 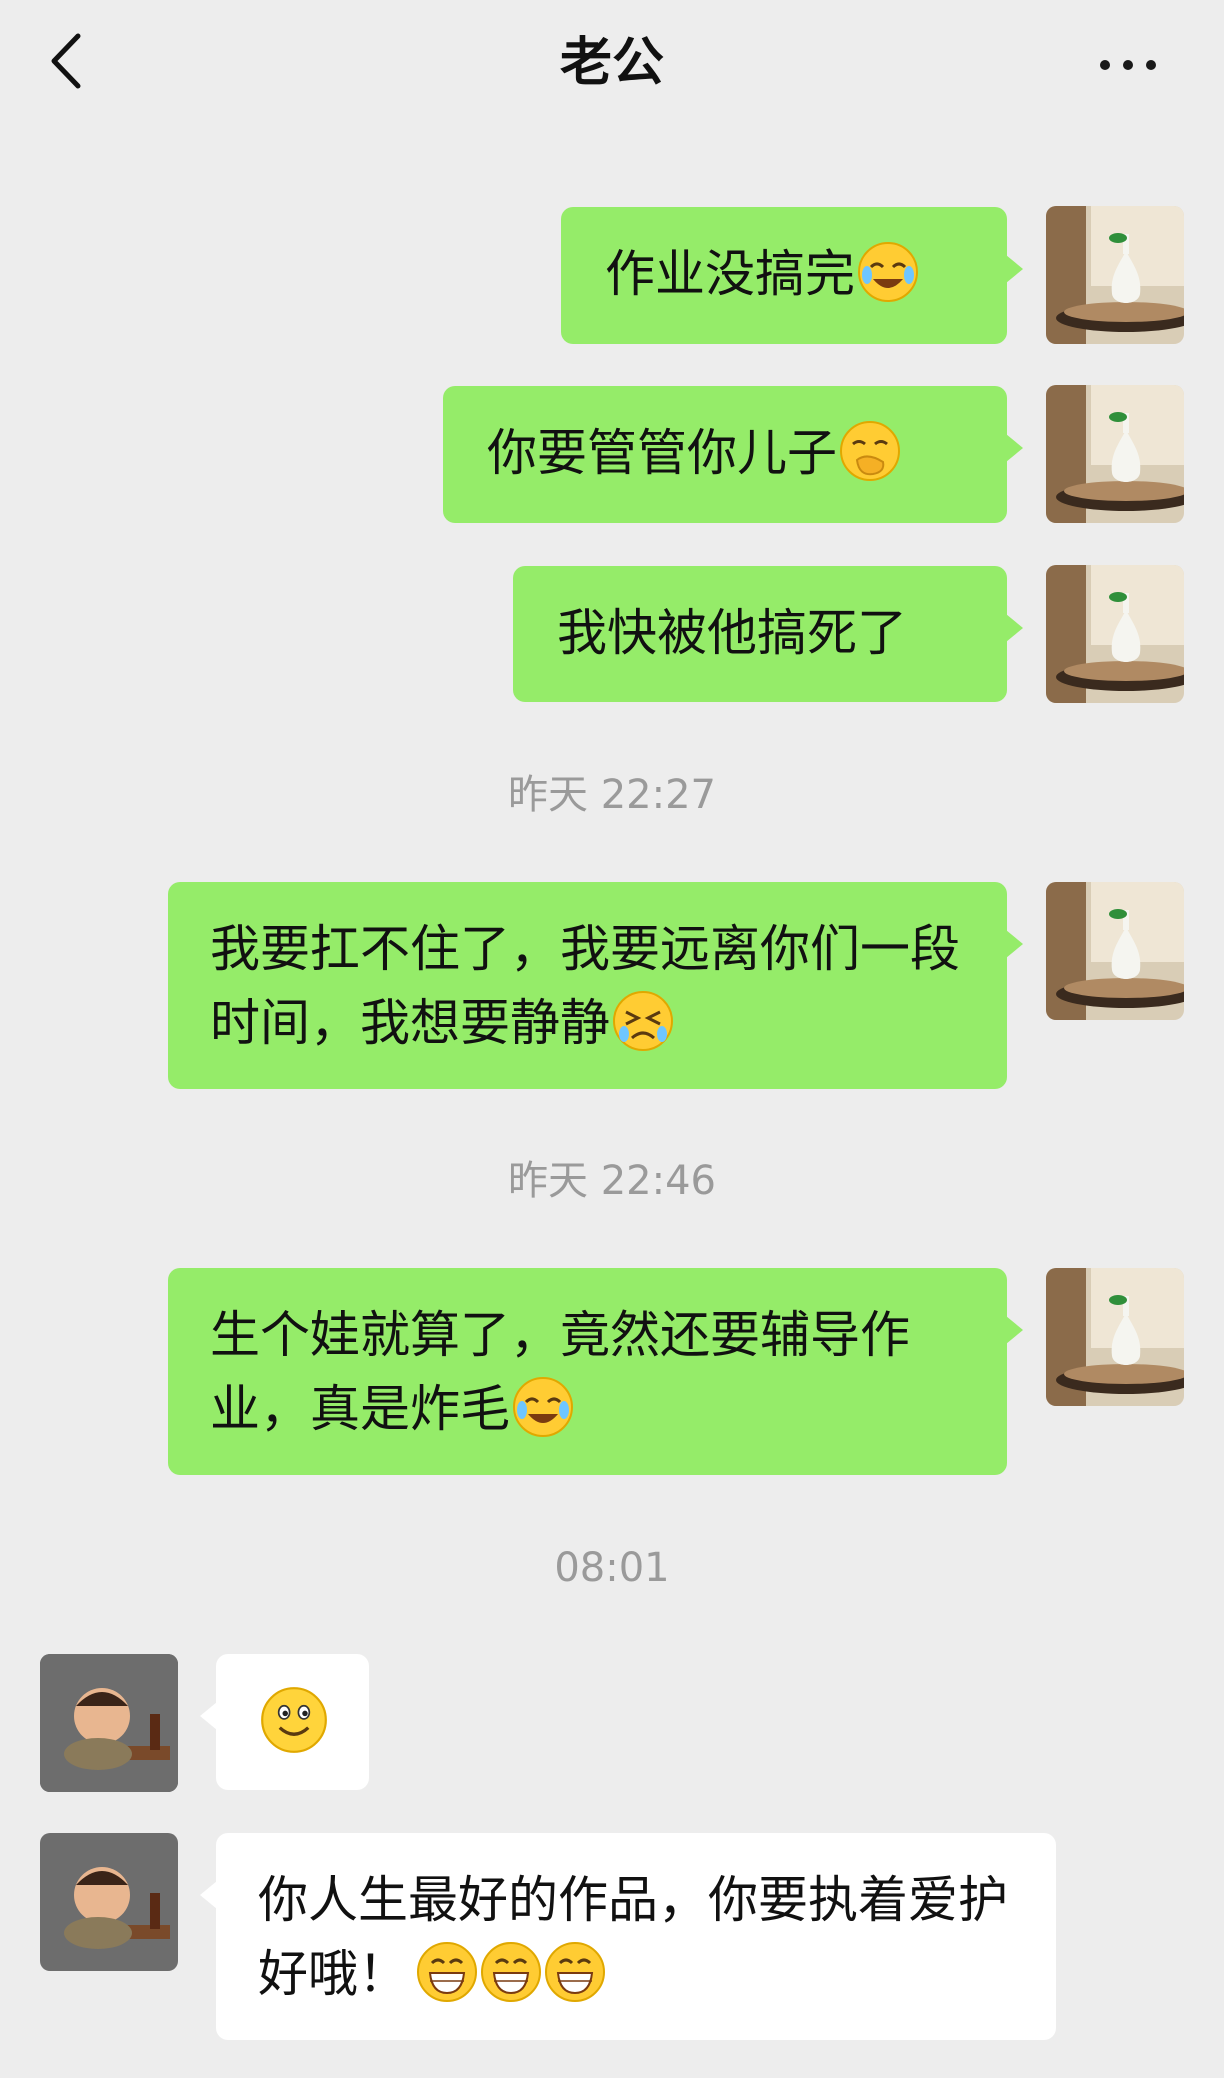 I want to click on message-bubble-in: 你人生最好的作品，你要执着爱护好哦！, so click(x=628, y=1936).